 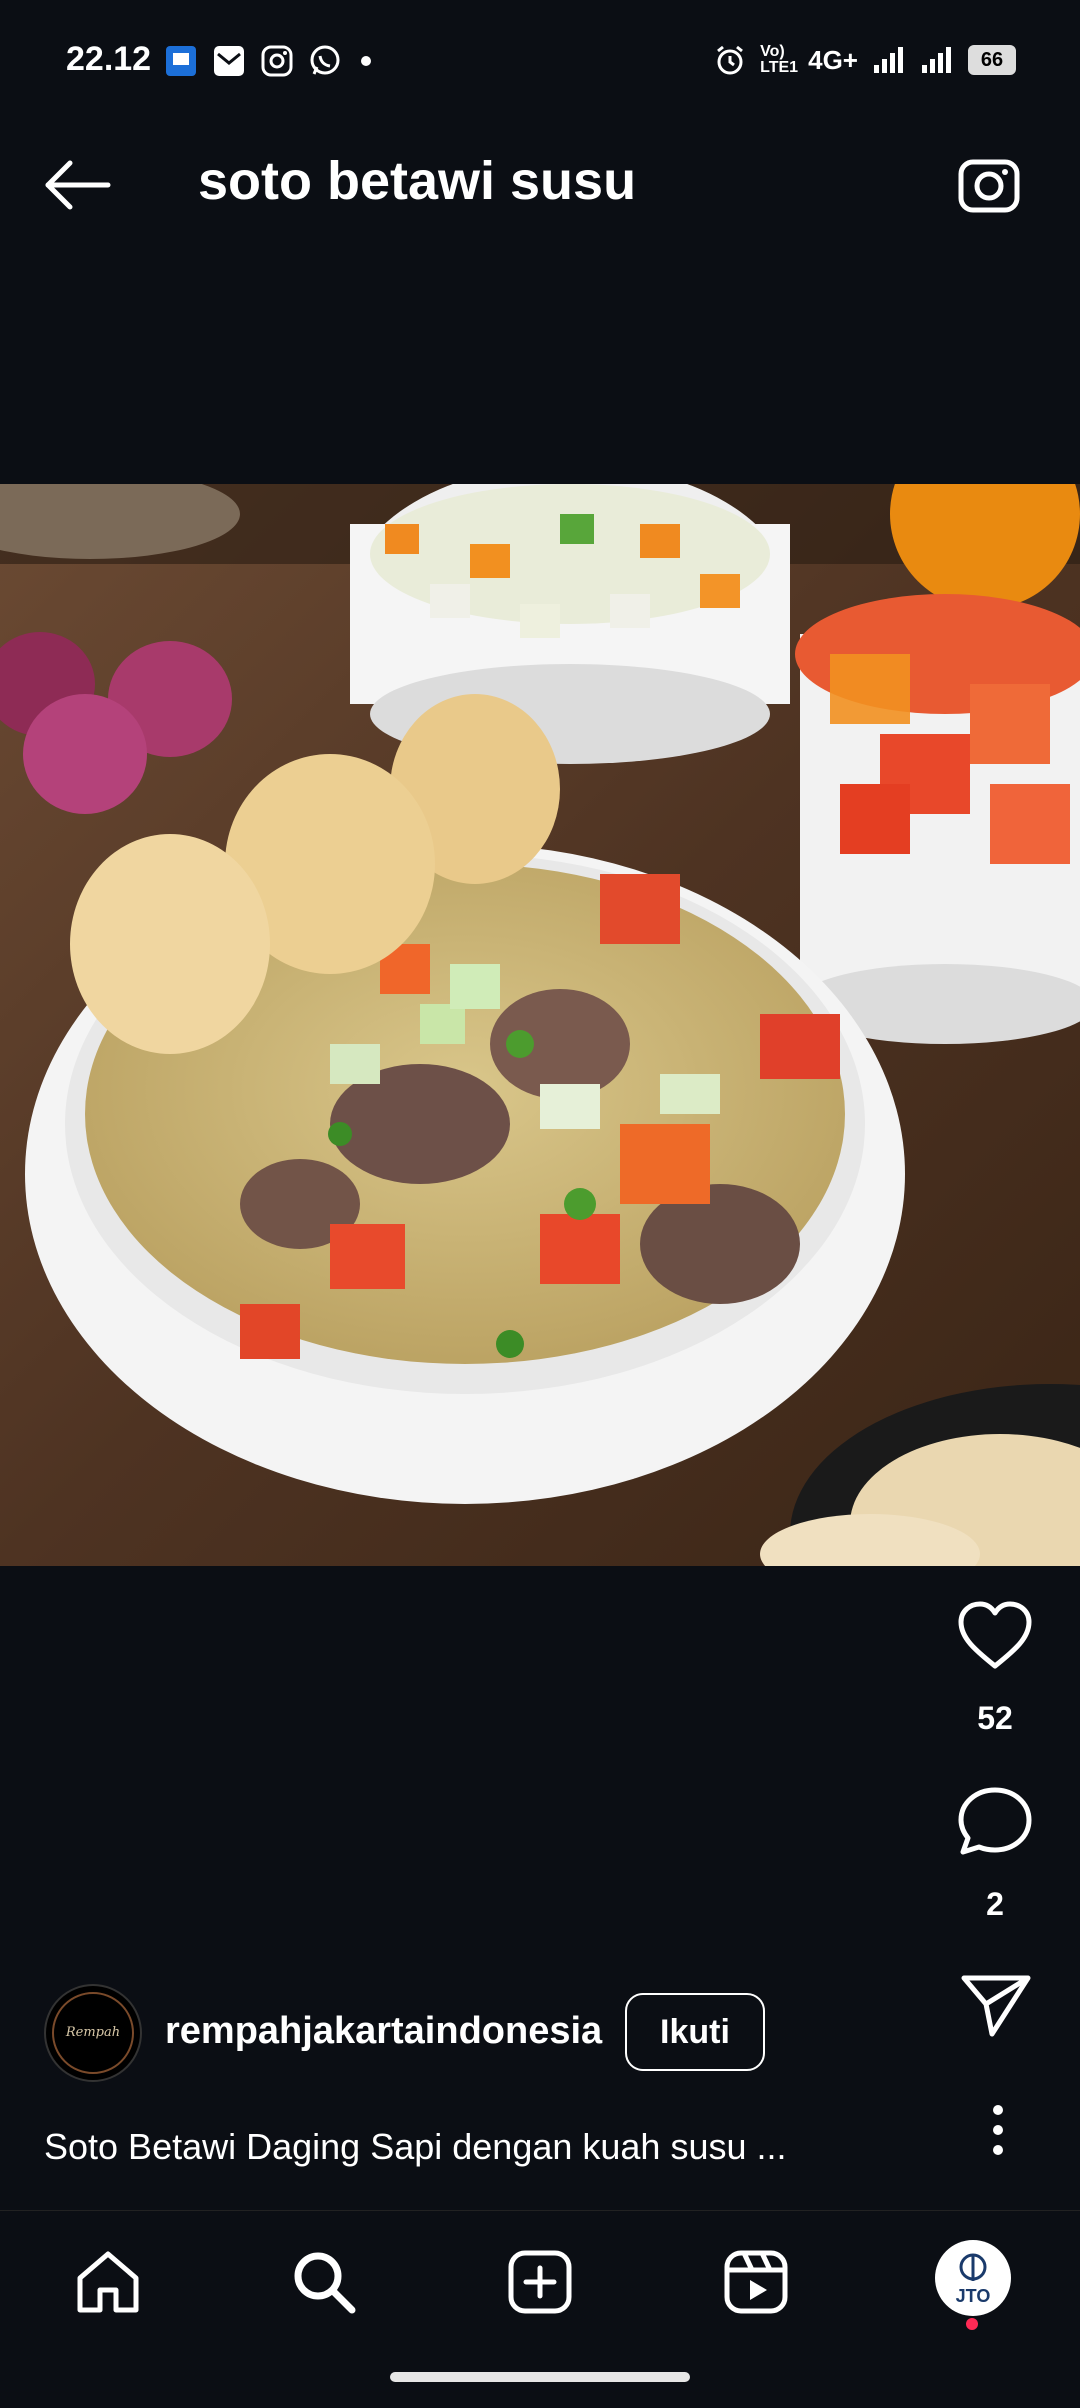 I want to click on nav-profile: JTO, so click(x=973, y=2278).